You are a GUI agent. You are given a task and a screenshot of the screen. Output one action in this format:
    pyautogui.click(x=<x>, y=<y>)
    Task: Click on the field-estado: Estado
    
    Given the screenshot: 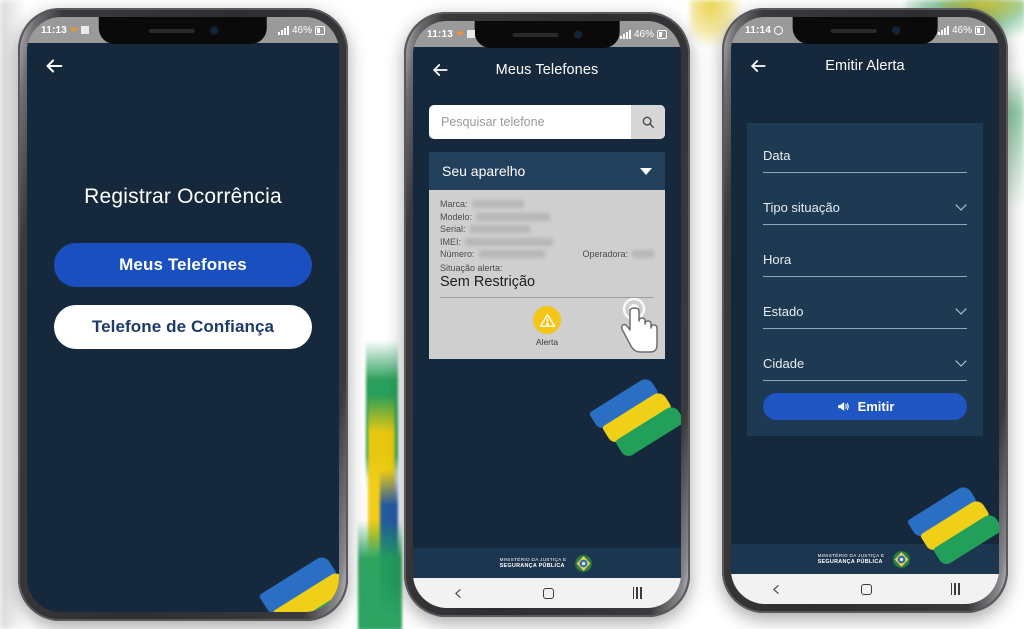 What is the action you would take?
    pyautogui.click(x=865, y=311)
    